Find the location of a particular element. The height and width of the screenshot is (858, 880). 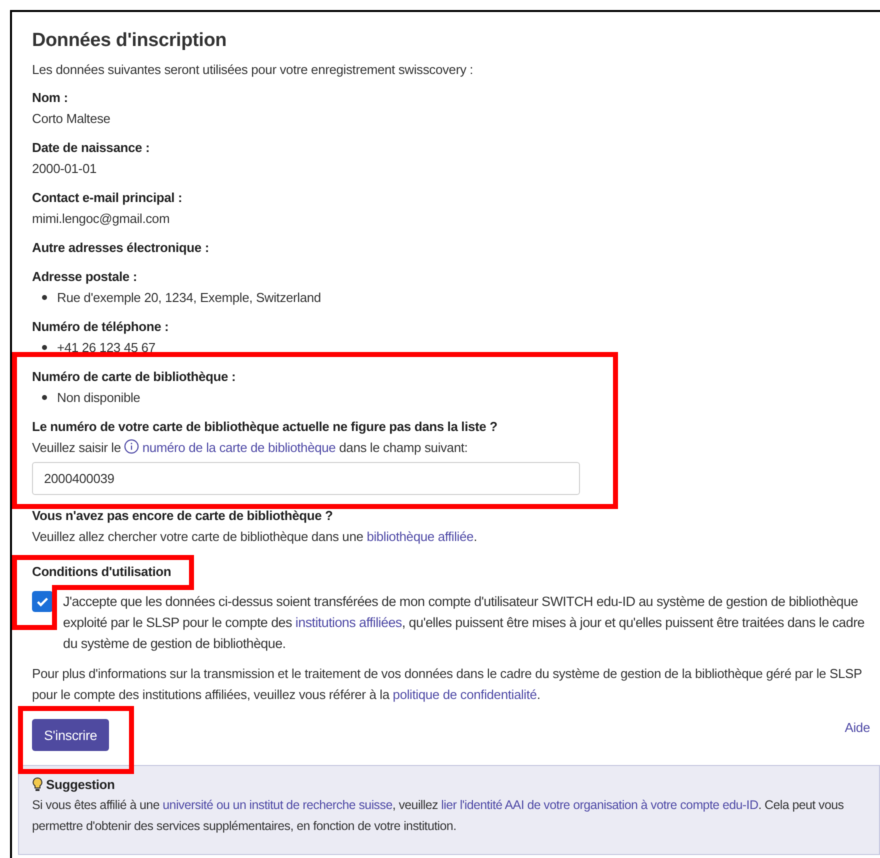

register-button: S'inscrire is located at coordinates (71, 735).